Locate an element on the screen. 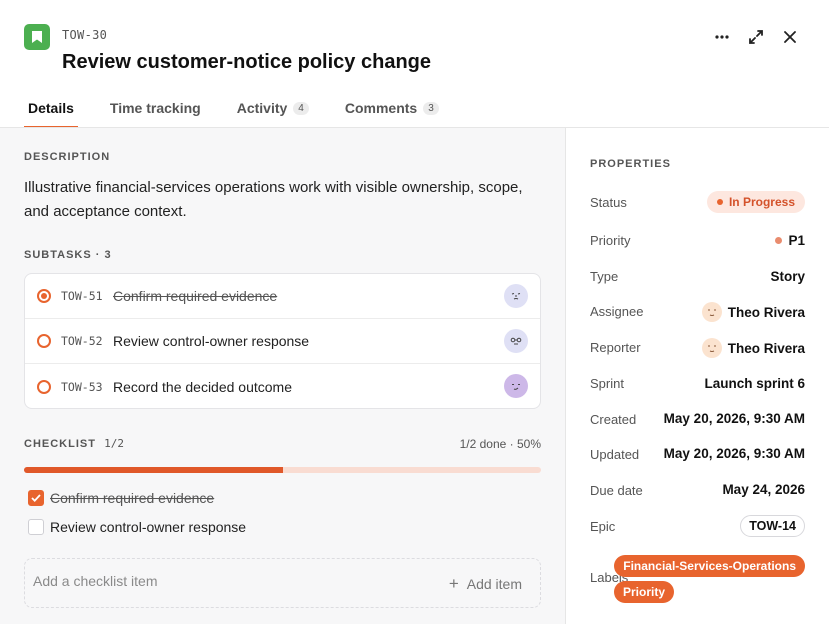 Image resolution: width=829 pixels, height=624 pixels. checklist-item-input is located at coordinates (223, 581).